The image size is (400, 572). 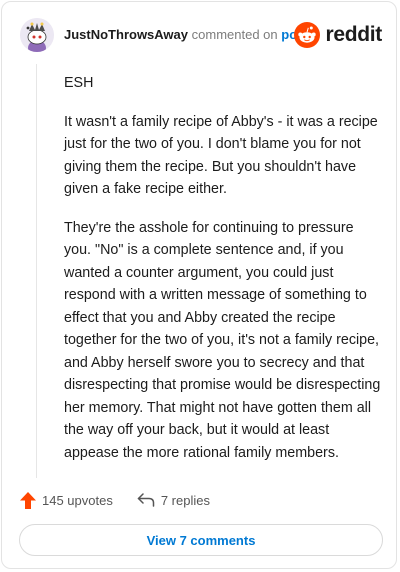 I want to click on reddit-logo-icon, so click(x=307, y=35).